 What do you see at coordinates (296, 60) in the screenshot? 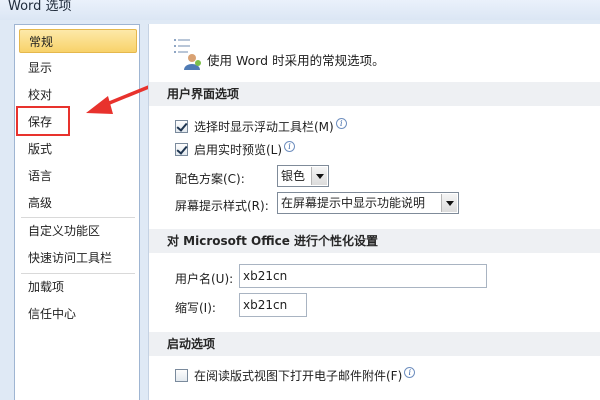
I see `panel-header-text: 使用 Word 时采用的常规选项。` at bounding box center [296, 60].